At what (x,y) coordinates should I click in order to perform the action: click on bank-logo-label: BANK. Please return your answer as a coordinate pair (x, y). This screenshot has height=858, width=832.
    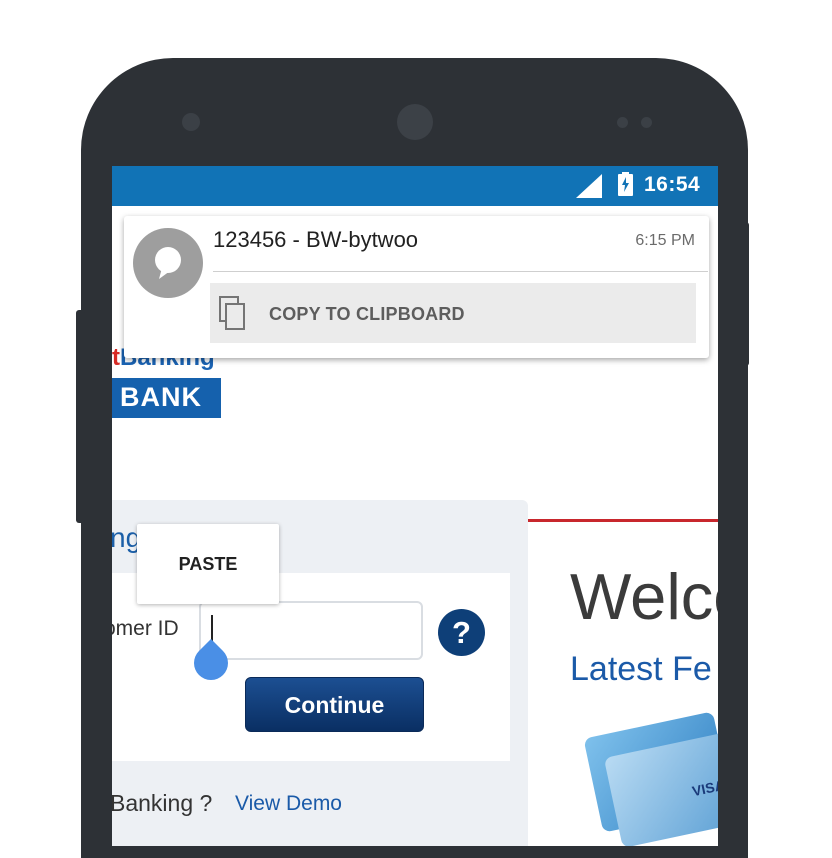
    Looking at the image, I should click on (161, 397).